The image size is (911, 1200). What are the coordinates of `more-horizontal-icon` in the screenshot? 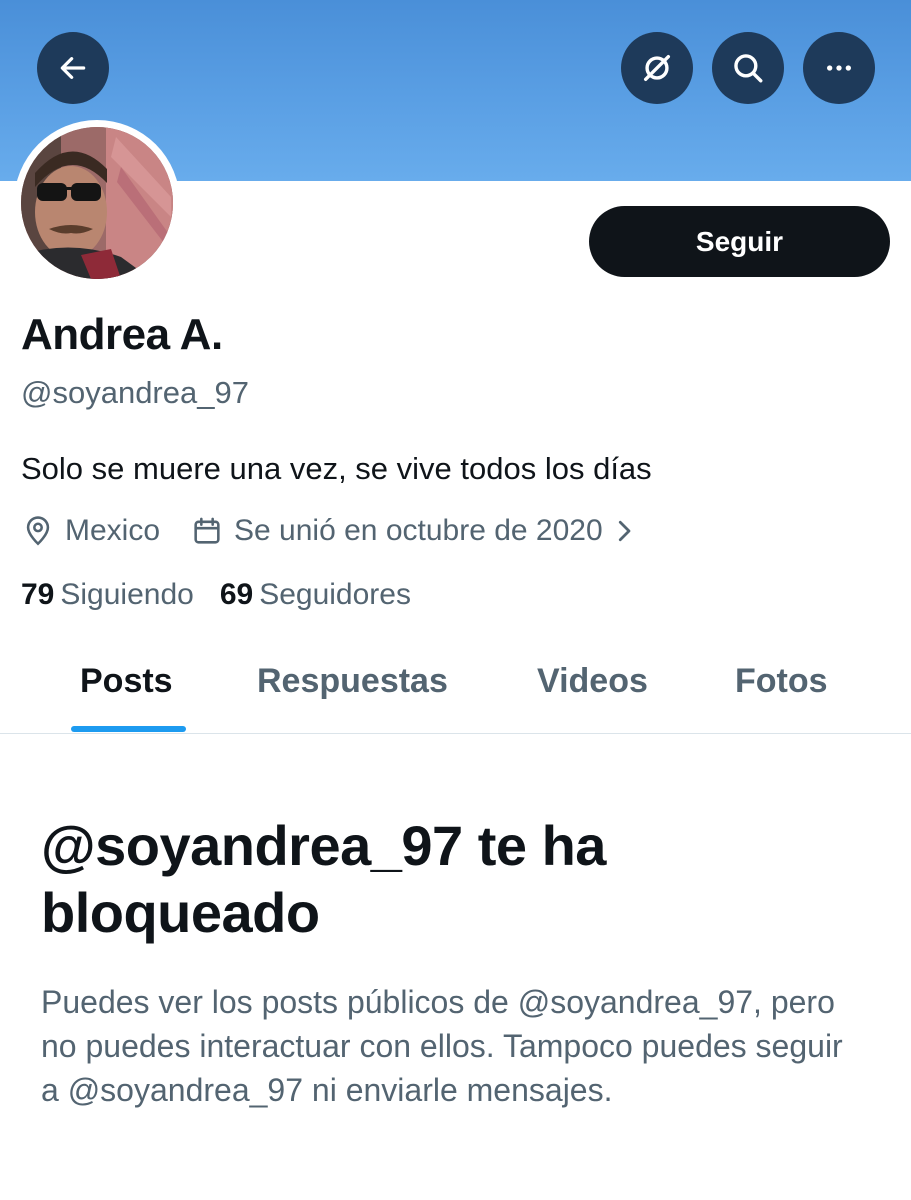 It's located at (839, 68).